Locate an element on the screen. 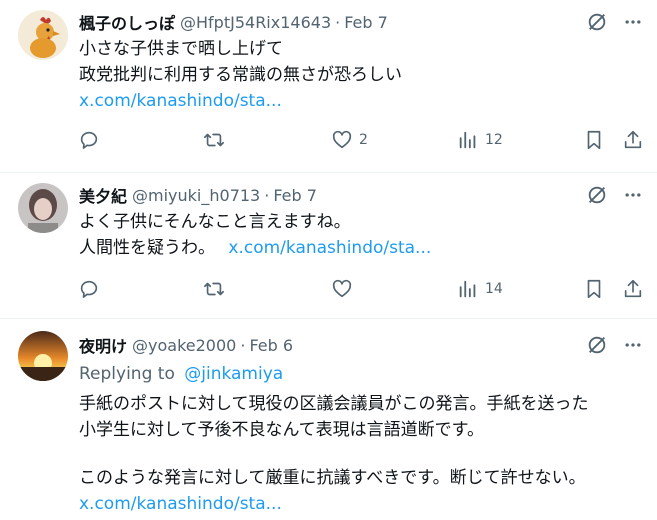 Image resolution: width=657 pixels, height=520 pixels. avatar-image-sunrise is located at coordinates (43, 356).